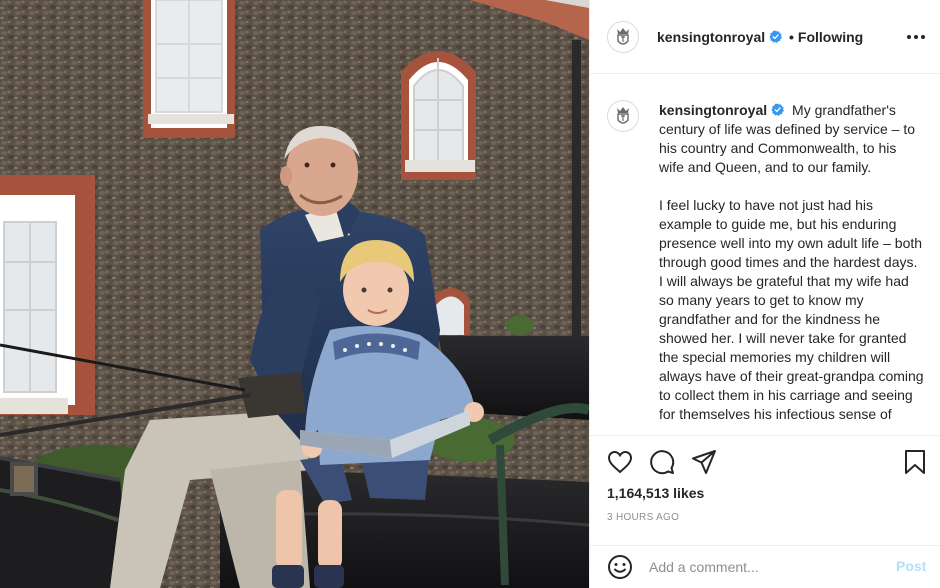 This screenshot has height=588, width=940. What do you see at coordinates (620, 567) in the screenshot?
I see `emoji-icon` at bounding box center [620, 567].